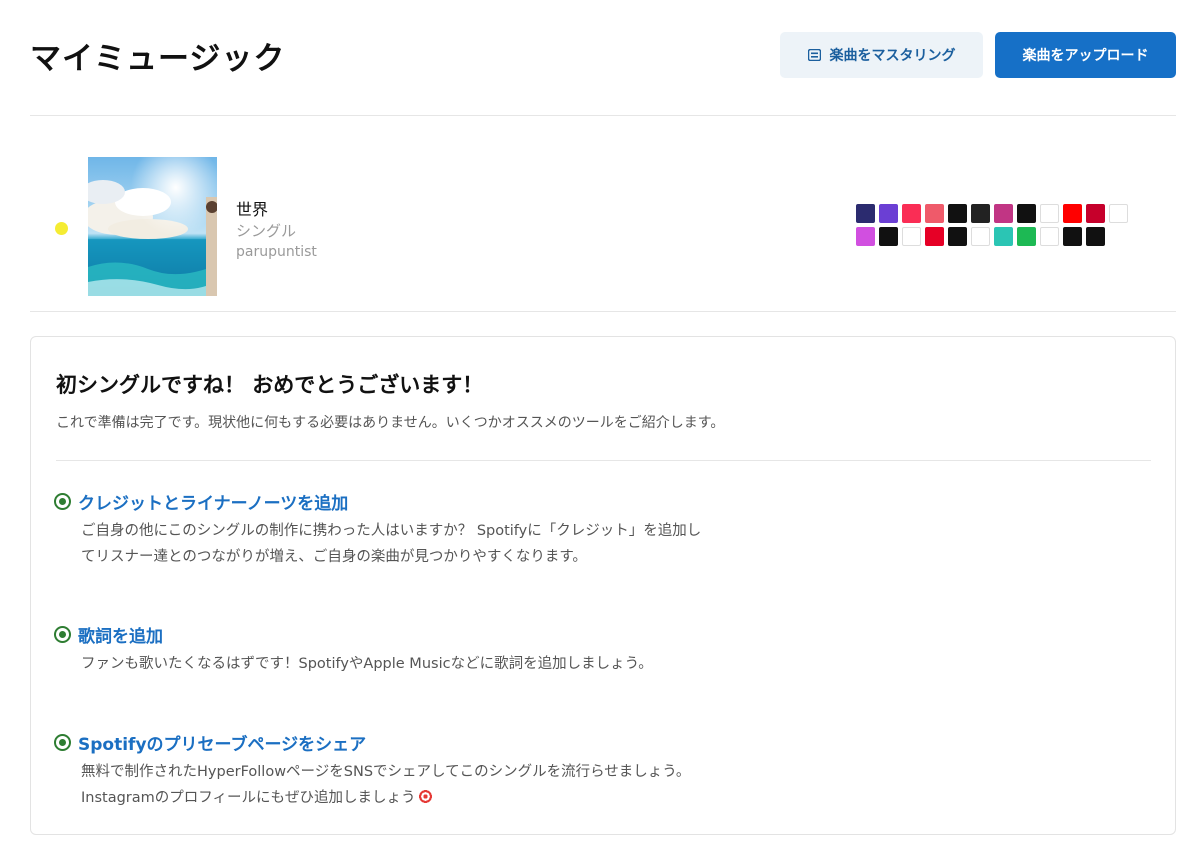  Describe the element at coordinates (222, 742) in the screenshot. I see `share-presave-link: Spotifyのプリセーブページをシェア` at that location.